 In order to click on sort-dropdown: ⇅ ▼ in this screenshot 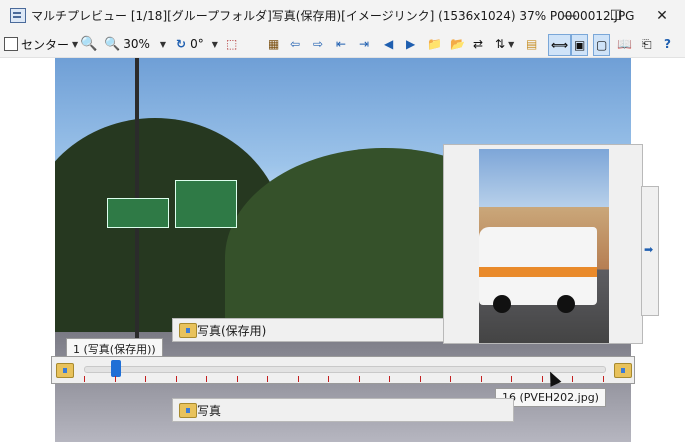, I will do `click(504, 44)`.